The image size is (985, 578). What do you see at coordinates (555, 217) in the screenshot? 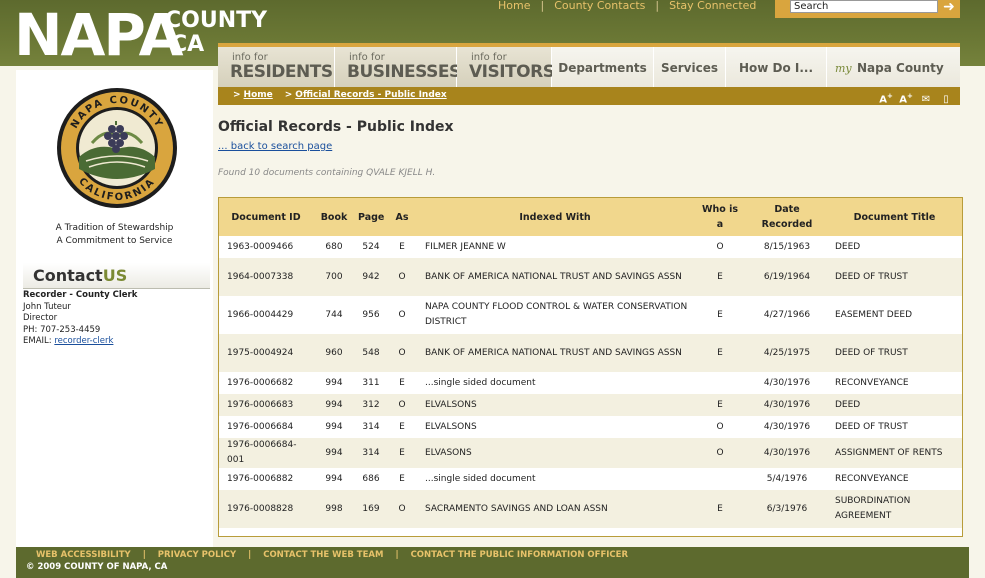
I see `col-header-indexed-with: Indexed With` at bounding box center [555, 217].